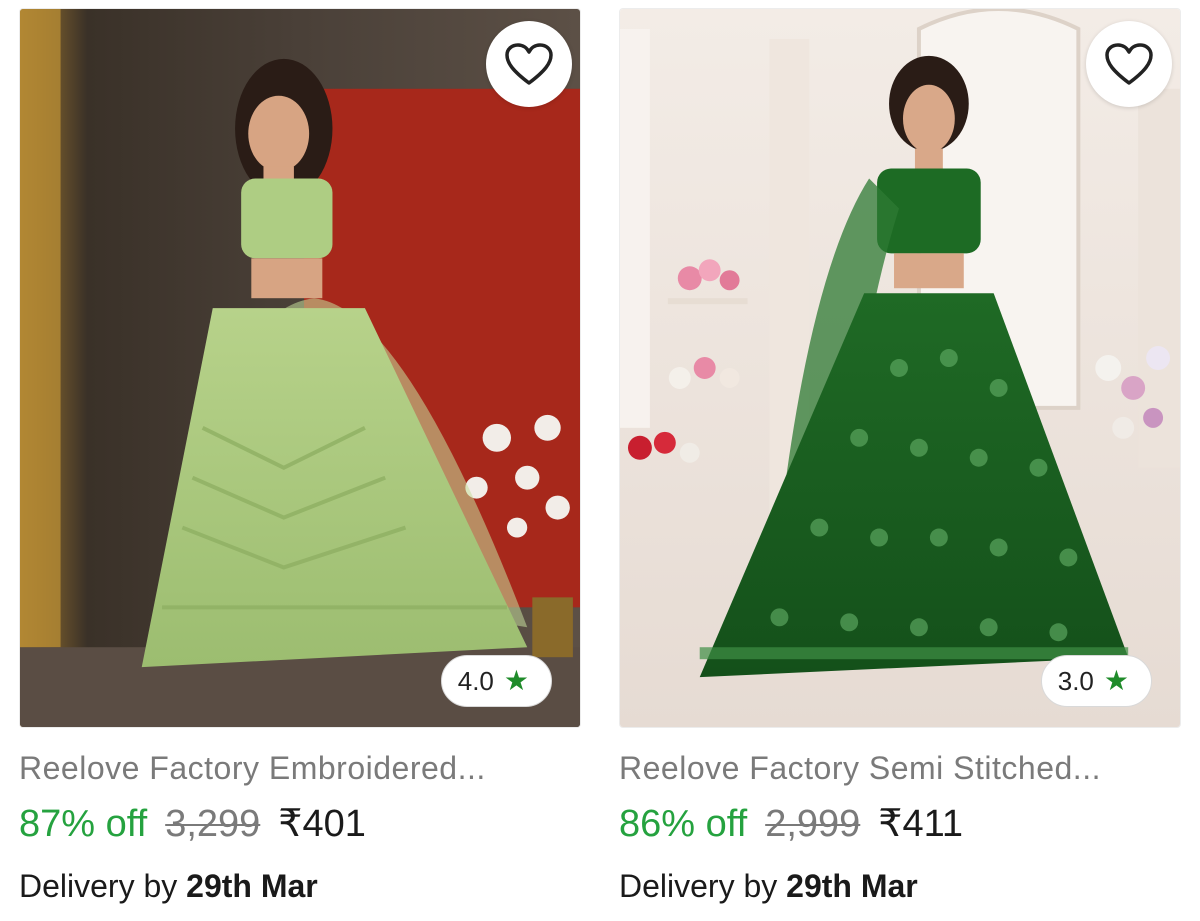 This screenshot has width=1200, height=921. Describe the element at coordinates (496, 681) in the screenshot. I see `rating-badge: 4.0 ★` at that location.